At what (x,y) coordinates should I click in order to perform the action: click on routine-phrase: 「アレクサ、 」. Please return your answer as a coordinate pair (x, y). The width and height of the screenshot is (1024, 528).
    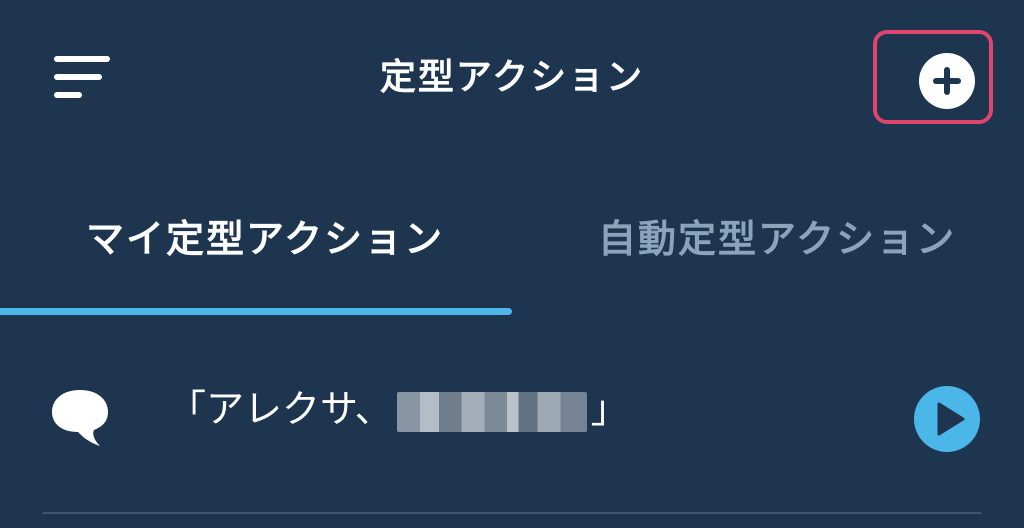
    Looking at the image, I should click on (398, 405).